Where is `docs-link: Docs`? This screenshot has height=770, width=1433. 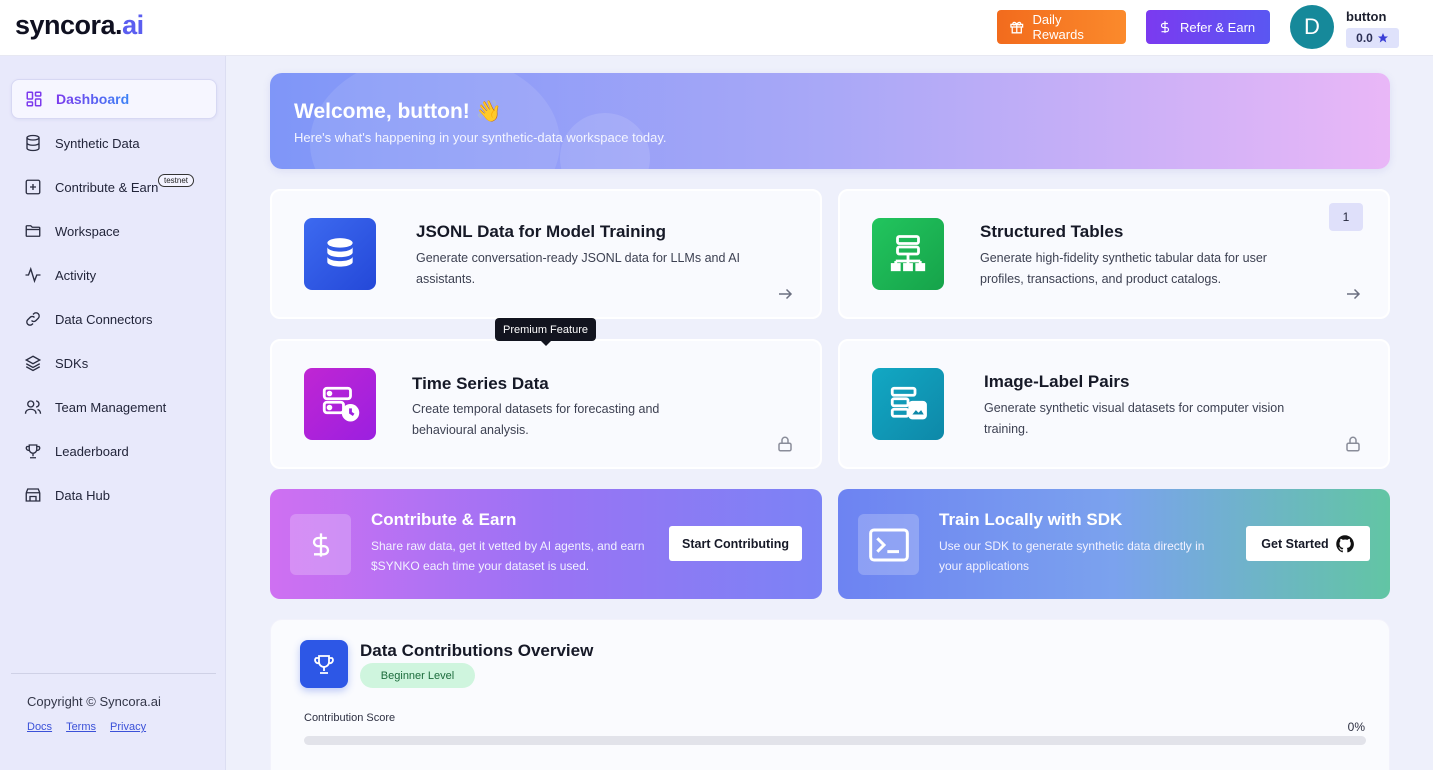
docs-link: Docs is located at coordinates (39, 727).